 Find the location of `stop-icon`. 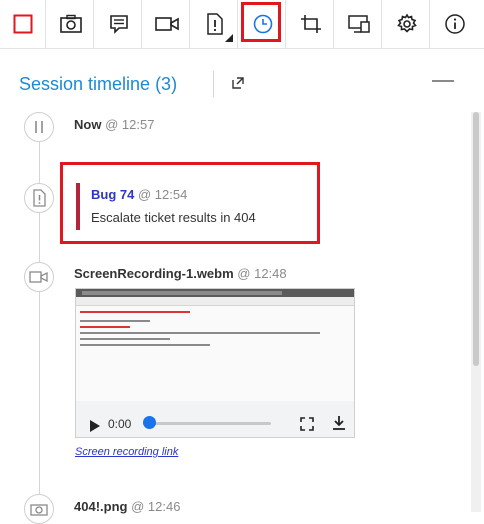

stop-icon is located at coordinates (22, 24).